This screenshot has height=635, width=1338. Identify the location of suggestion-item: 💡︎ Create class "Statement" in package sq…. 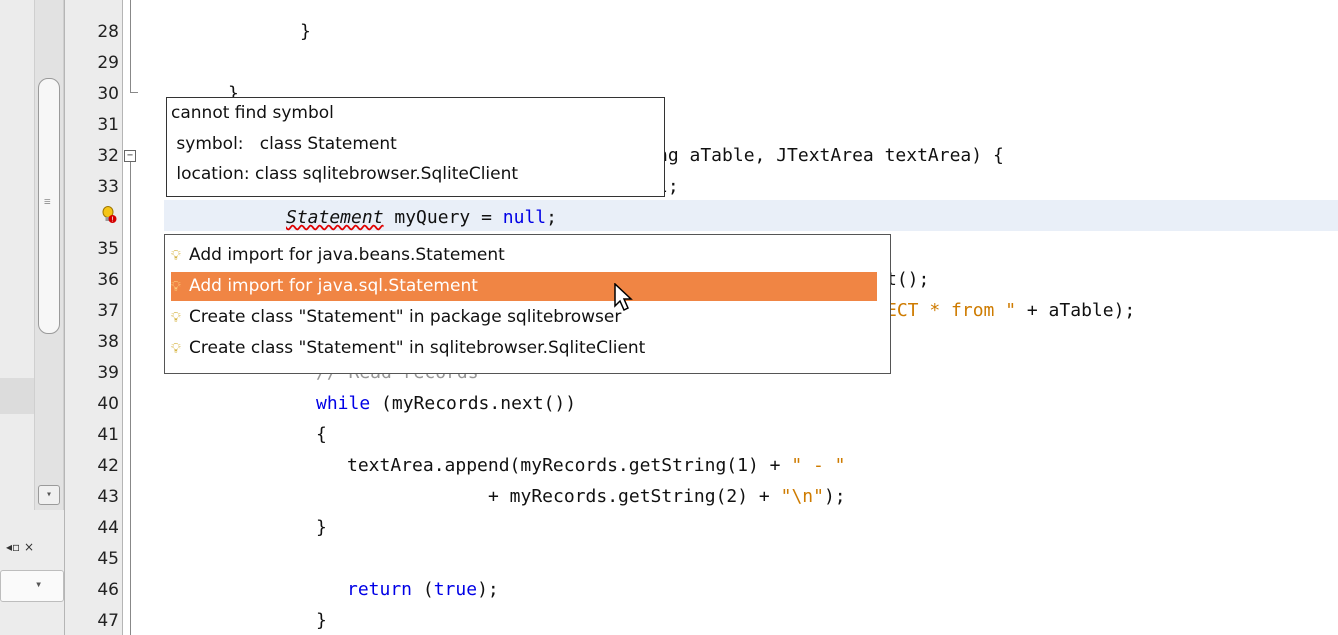
(524, 317).